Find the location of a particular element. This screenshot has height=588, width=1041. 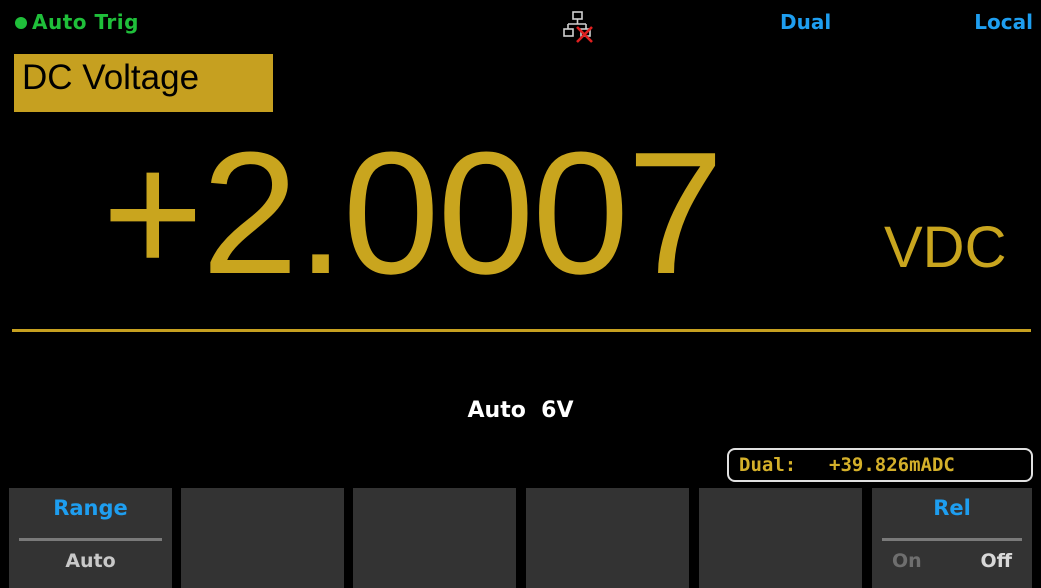

dual-reading-label: Dual: is located at coordinates (768, 465).